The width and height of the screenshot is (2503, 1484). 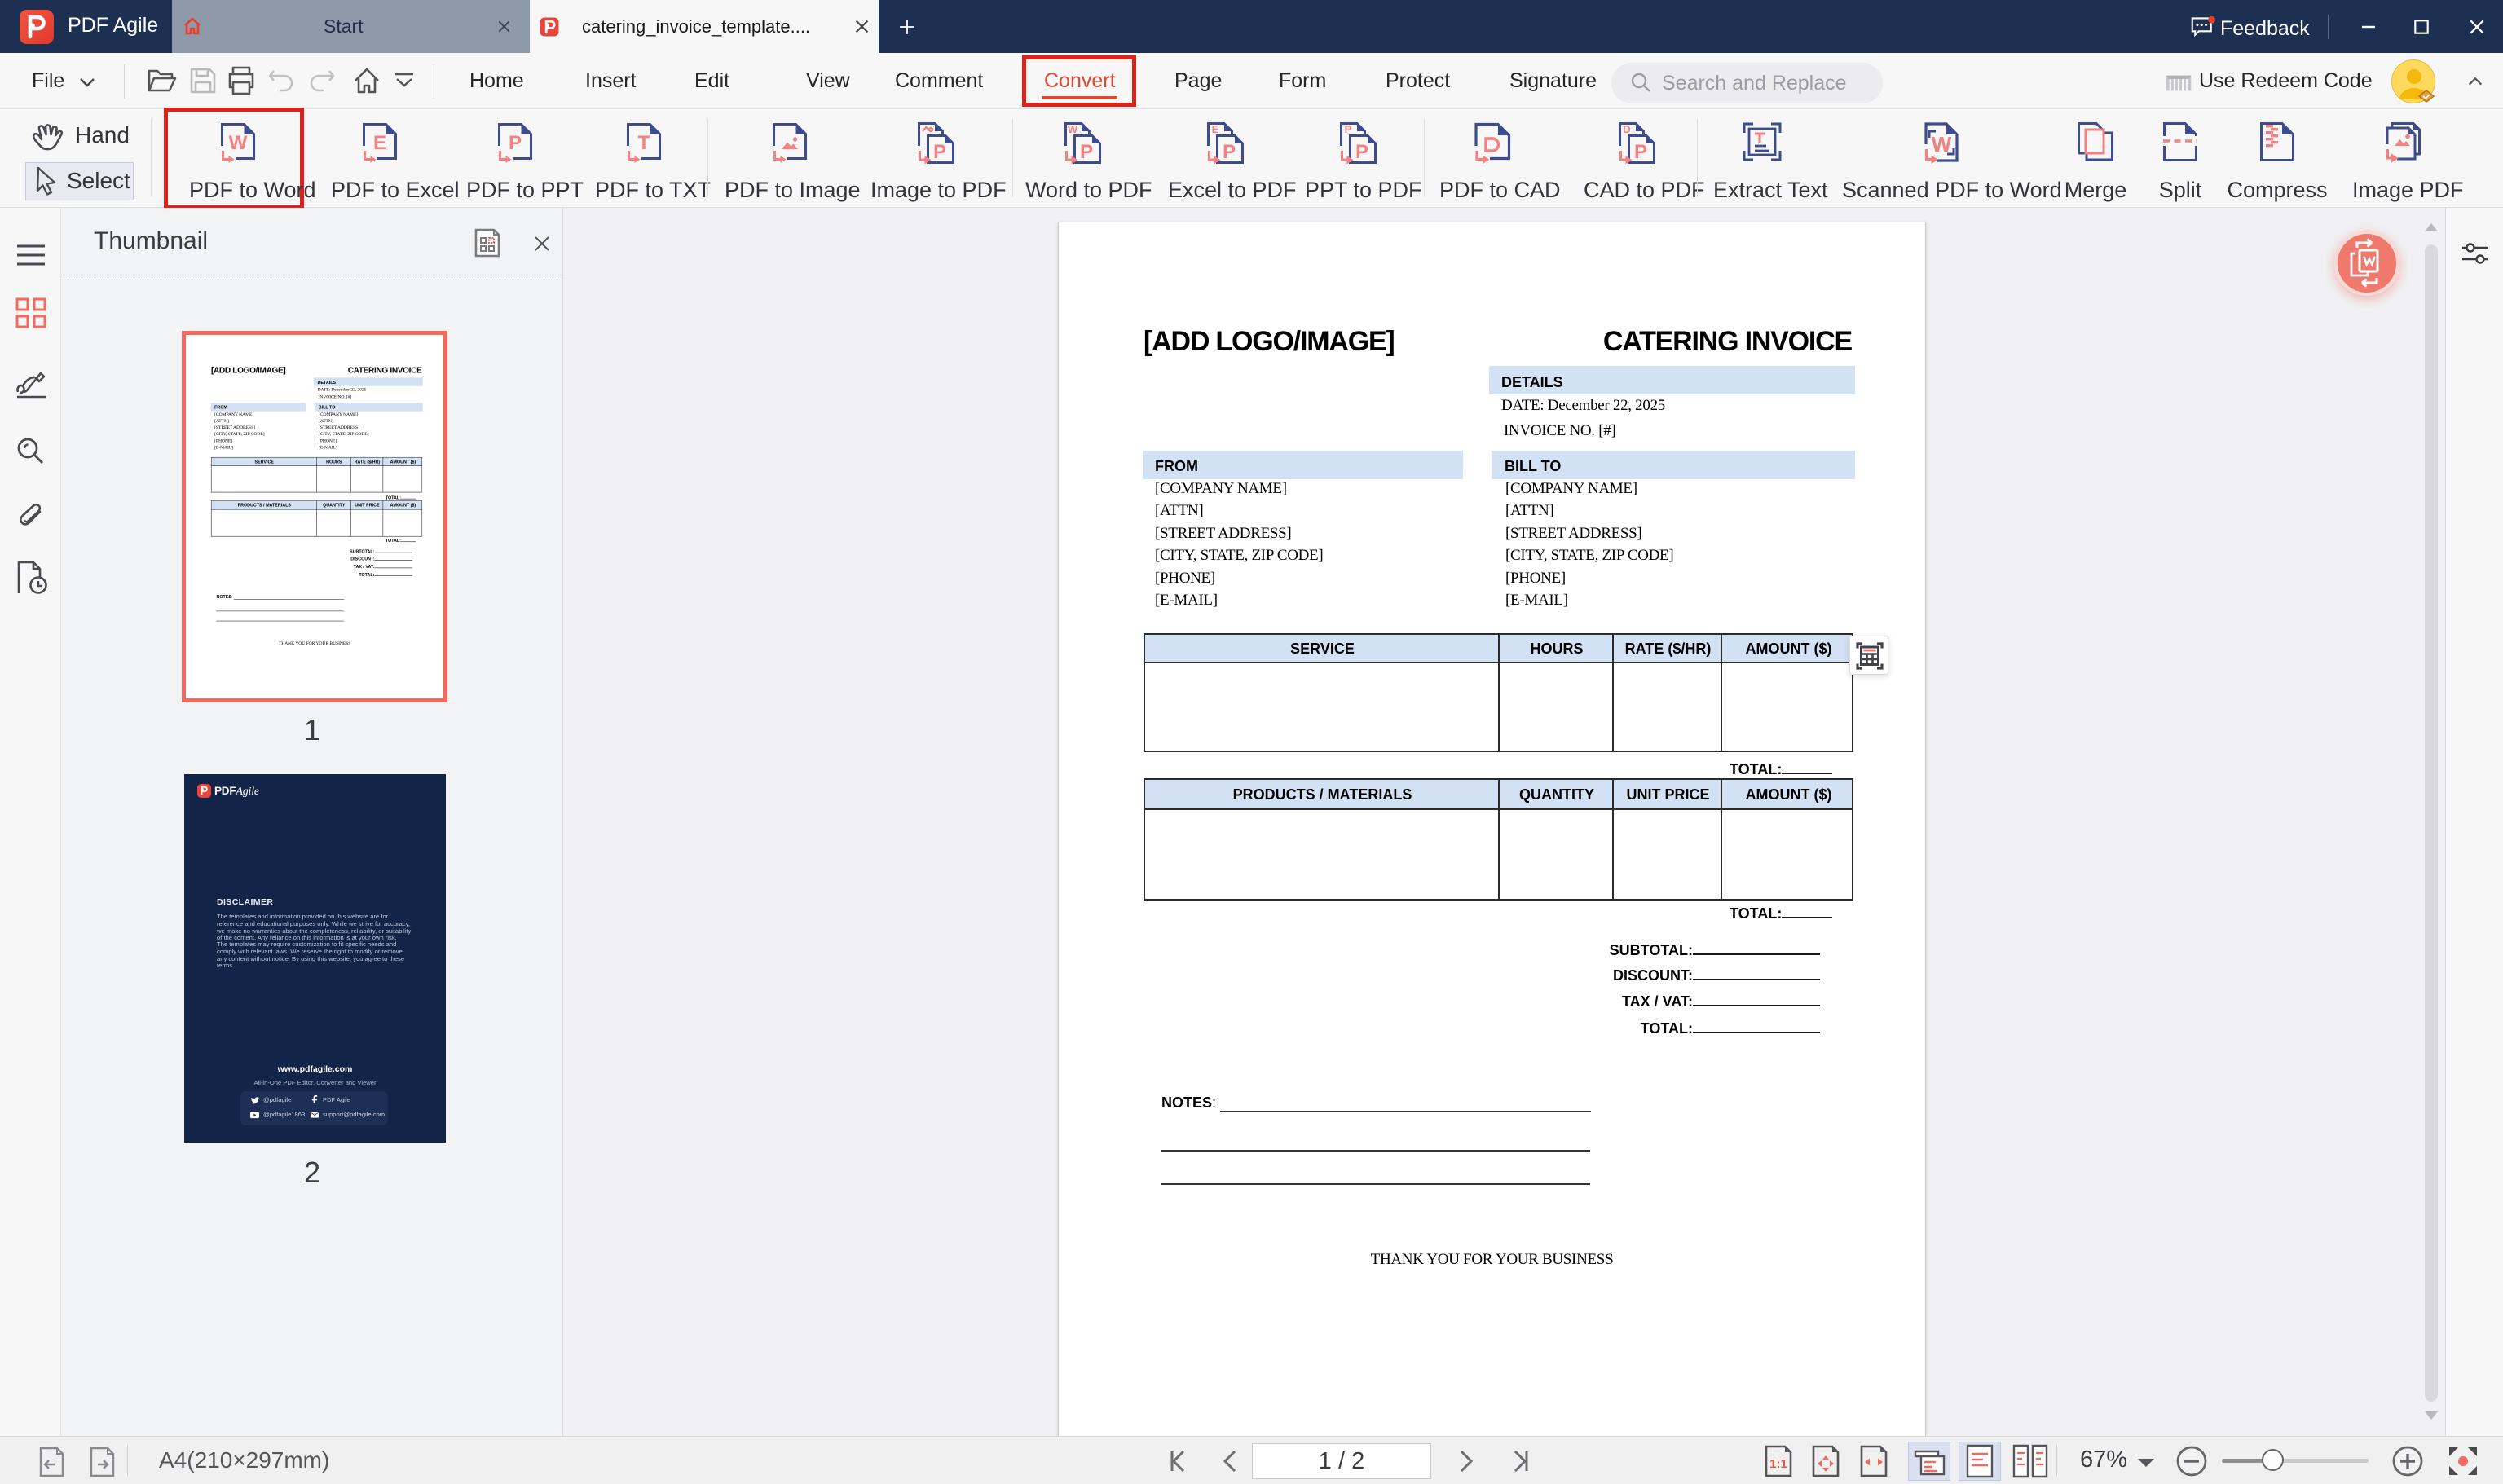 What do you see at coordinates (1778, 1464) in the screenshot?
I see `svg-text: 1:1` at bounding box center [1778, 1464].